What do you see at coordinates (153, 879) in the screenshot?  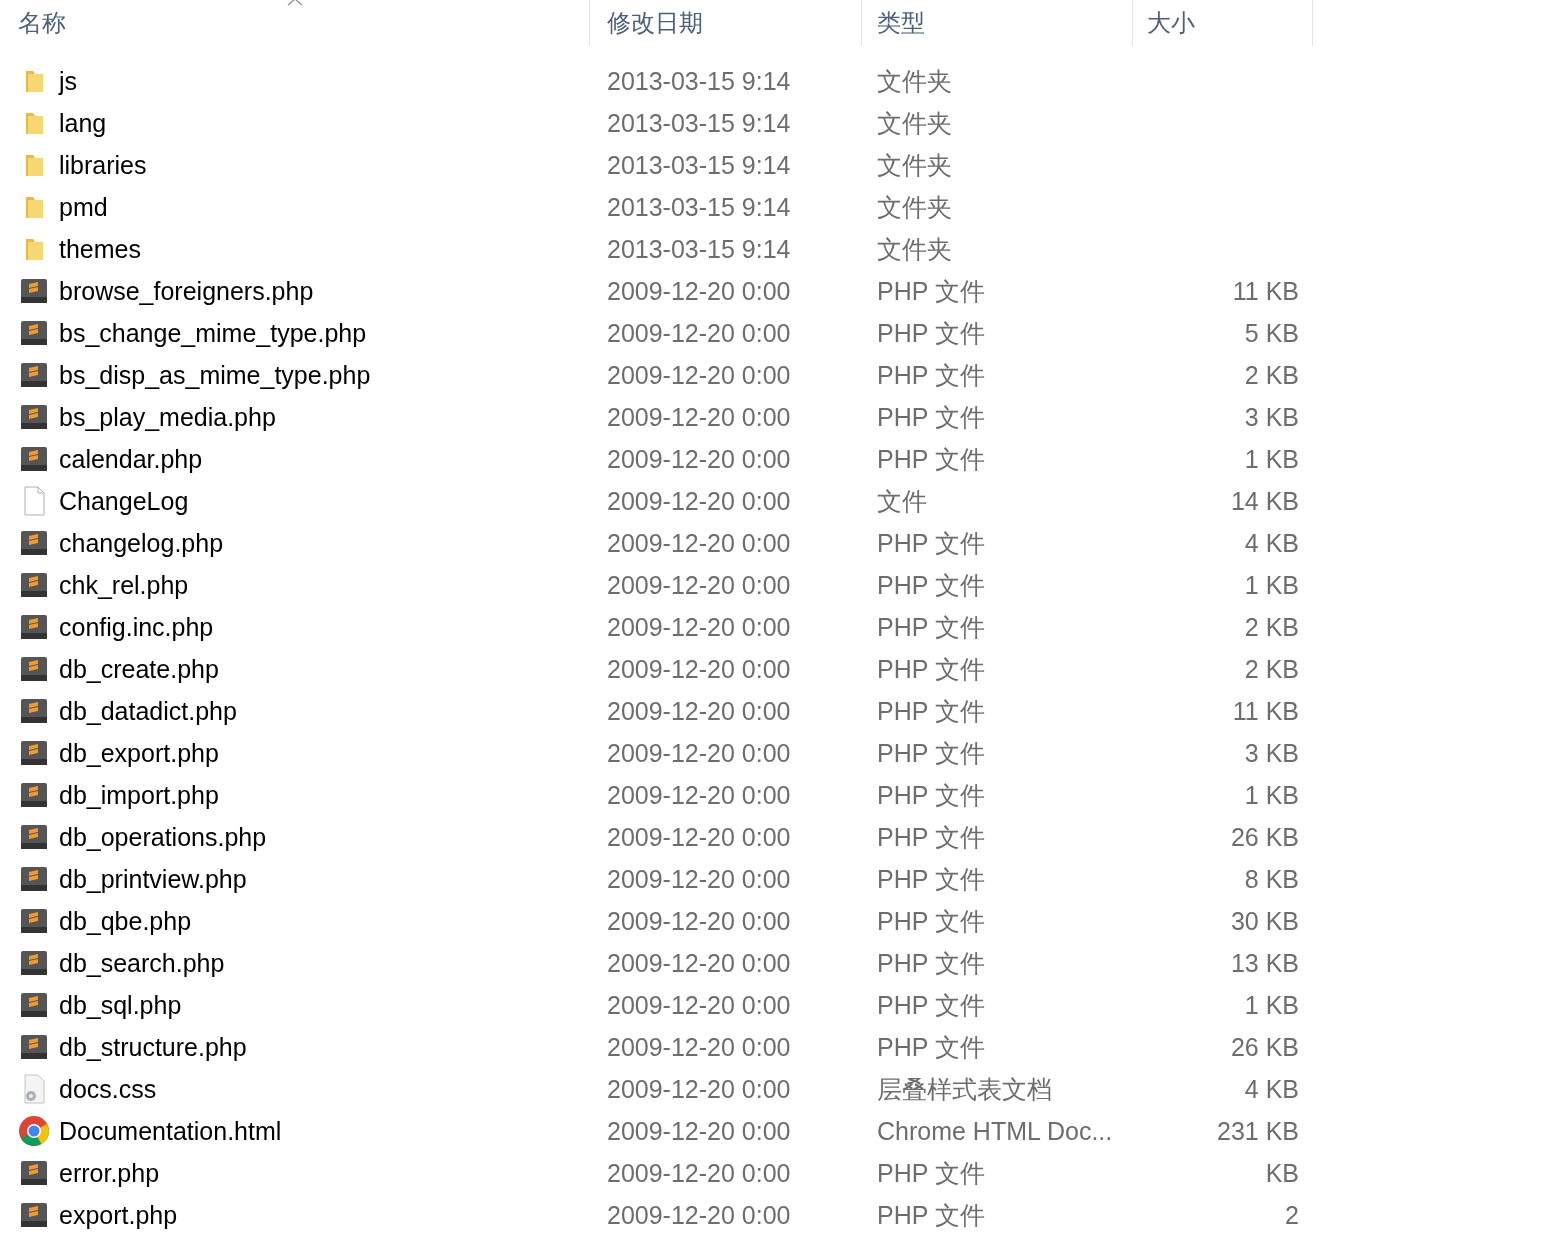 I see `file-name: db_printview.php` at bounding box center [153, 879].